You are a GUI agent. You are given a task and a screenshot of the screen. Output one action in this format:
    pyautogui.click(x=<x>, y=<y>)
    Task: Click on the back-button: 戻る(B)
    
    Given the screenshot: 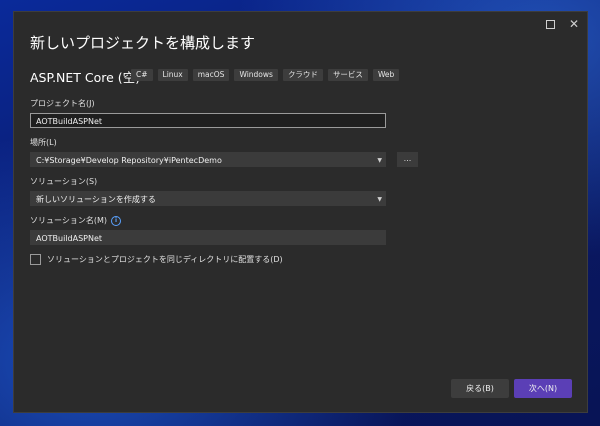 What is the action you would take?
    pyautogui.click(x=480, y=388)
    